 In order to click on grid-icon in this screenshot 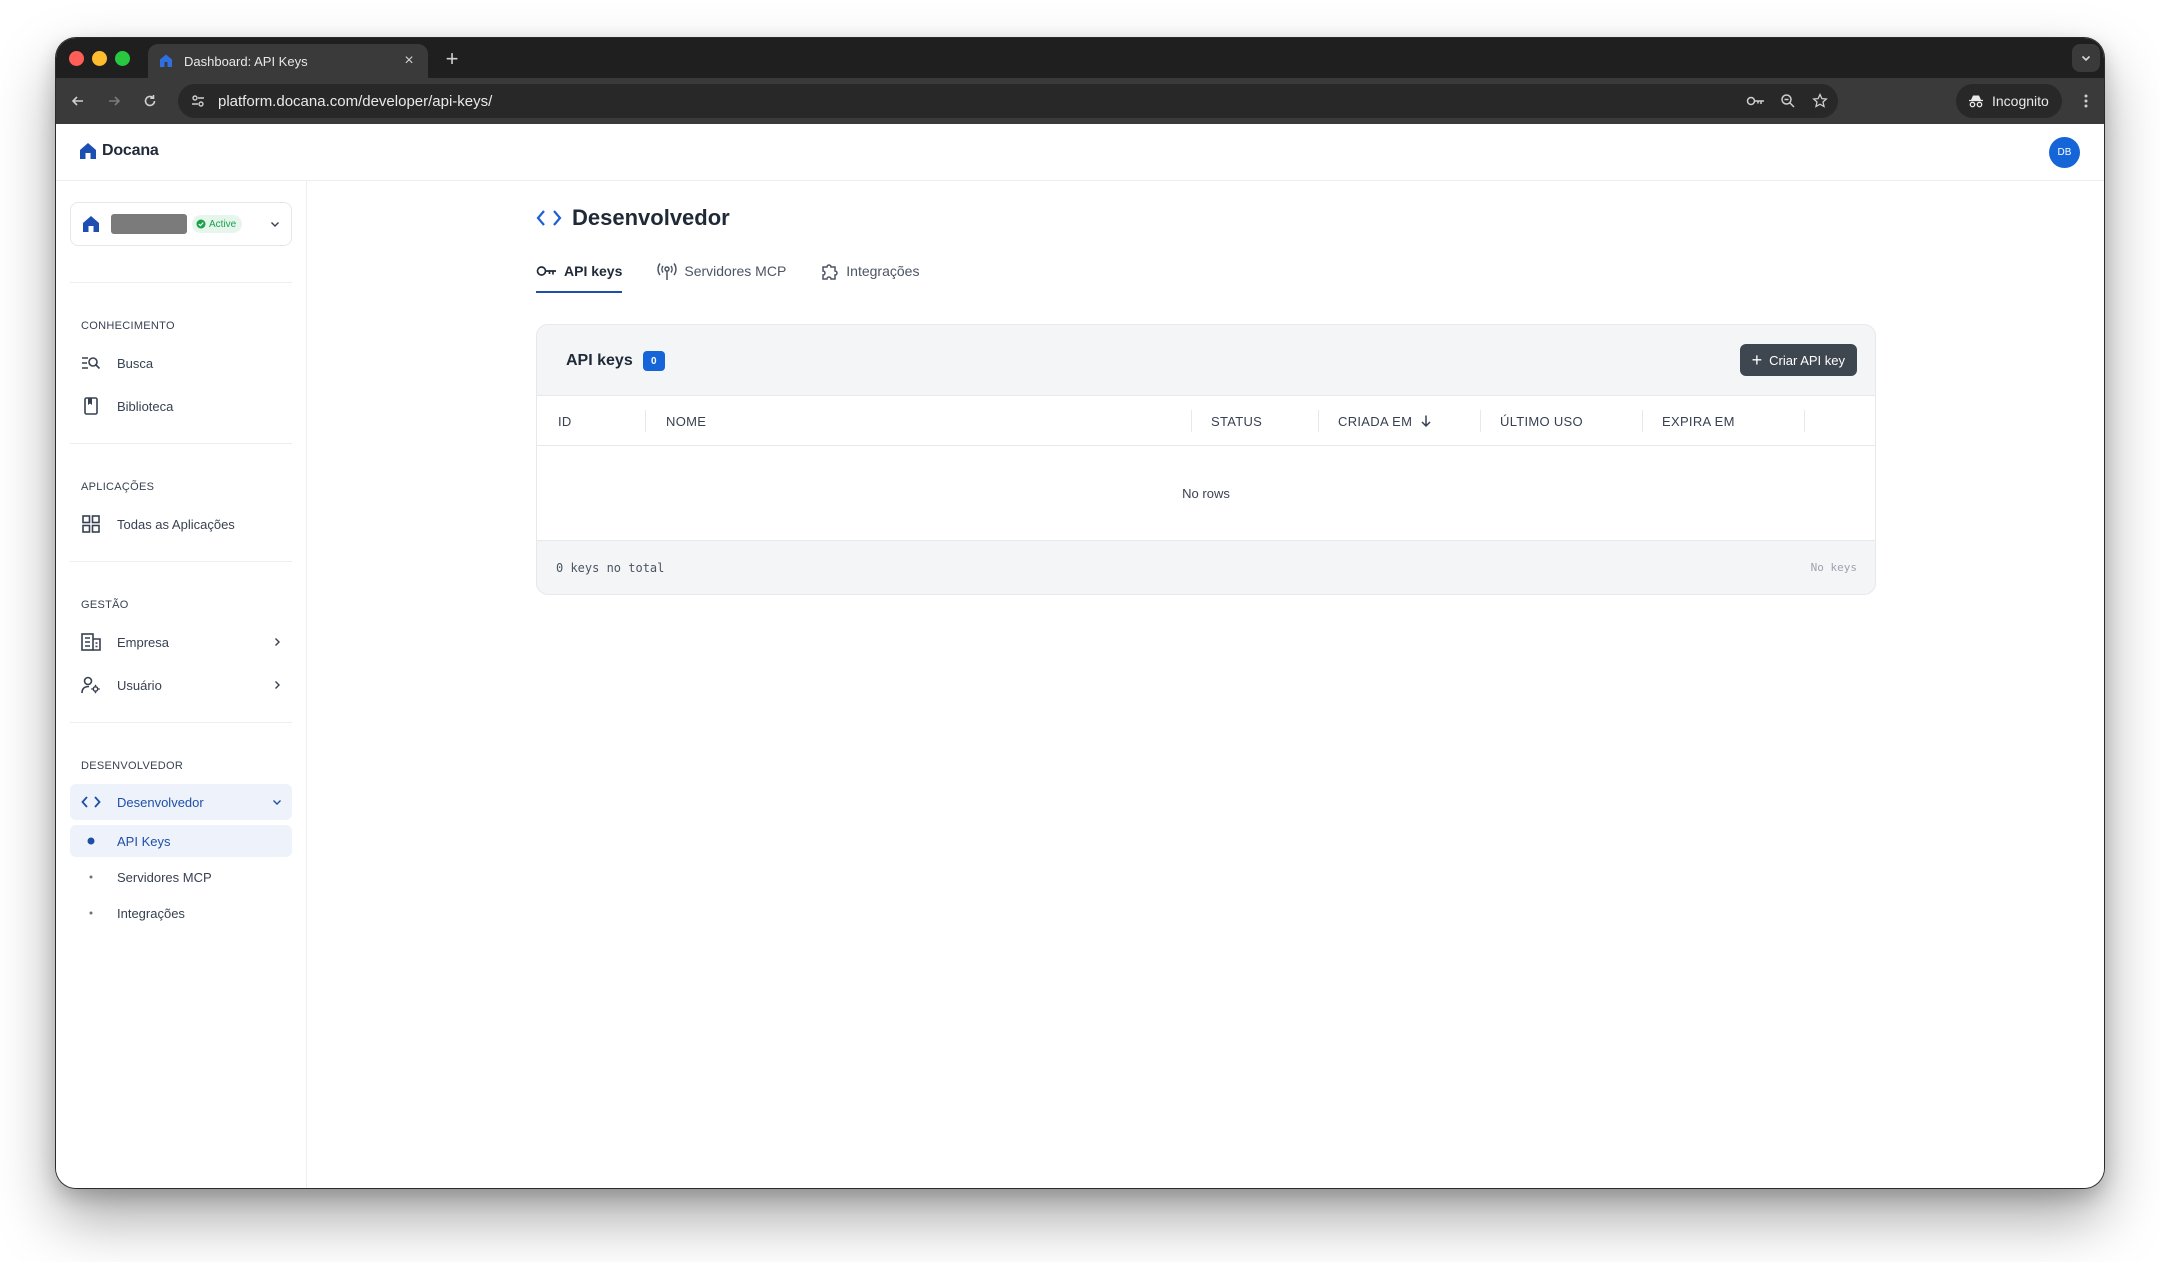, I will do `click(91, 524)`.